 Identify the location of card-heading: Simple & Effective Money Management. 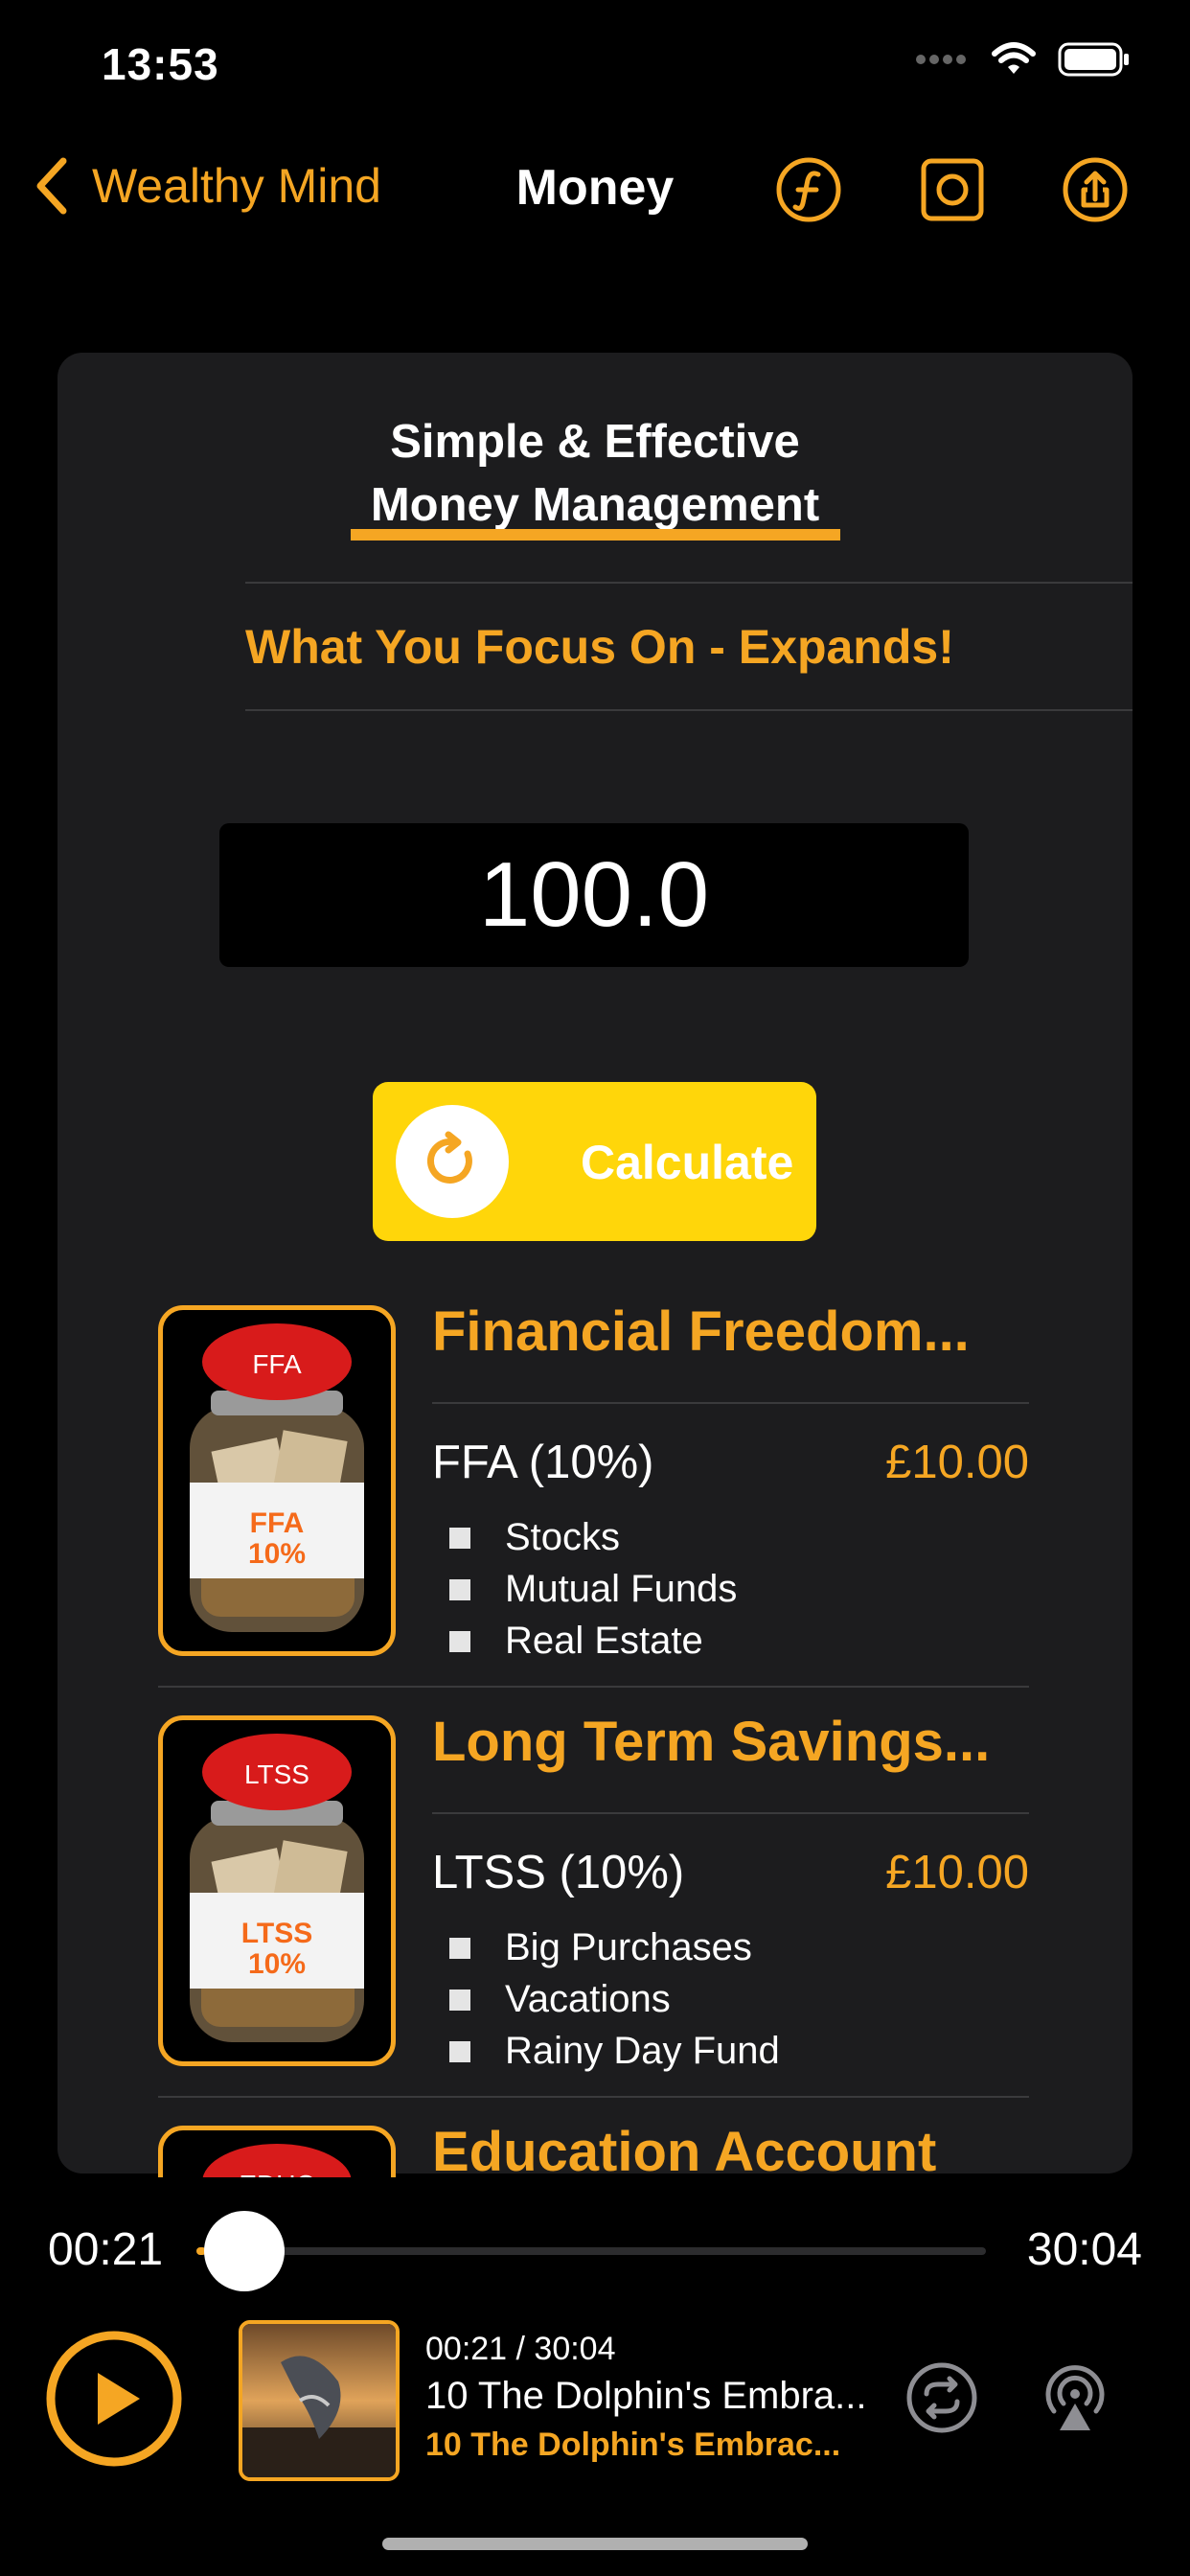
(595, 473).